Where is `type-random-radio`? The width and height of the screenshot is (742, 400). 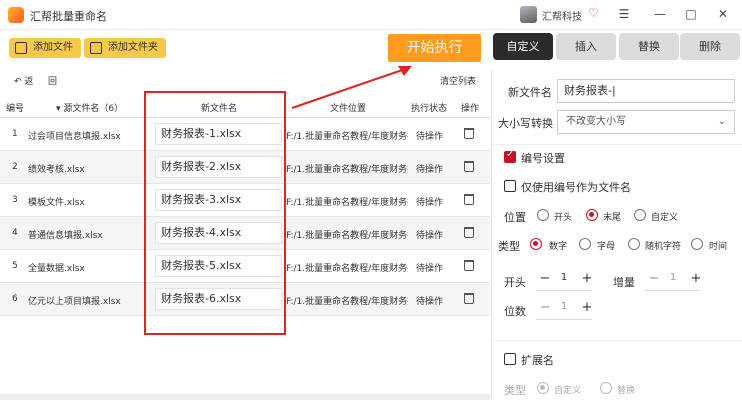
type-random-radio is located at coordinates (634, 244).